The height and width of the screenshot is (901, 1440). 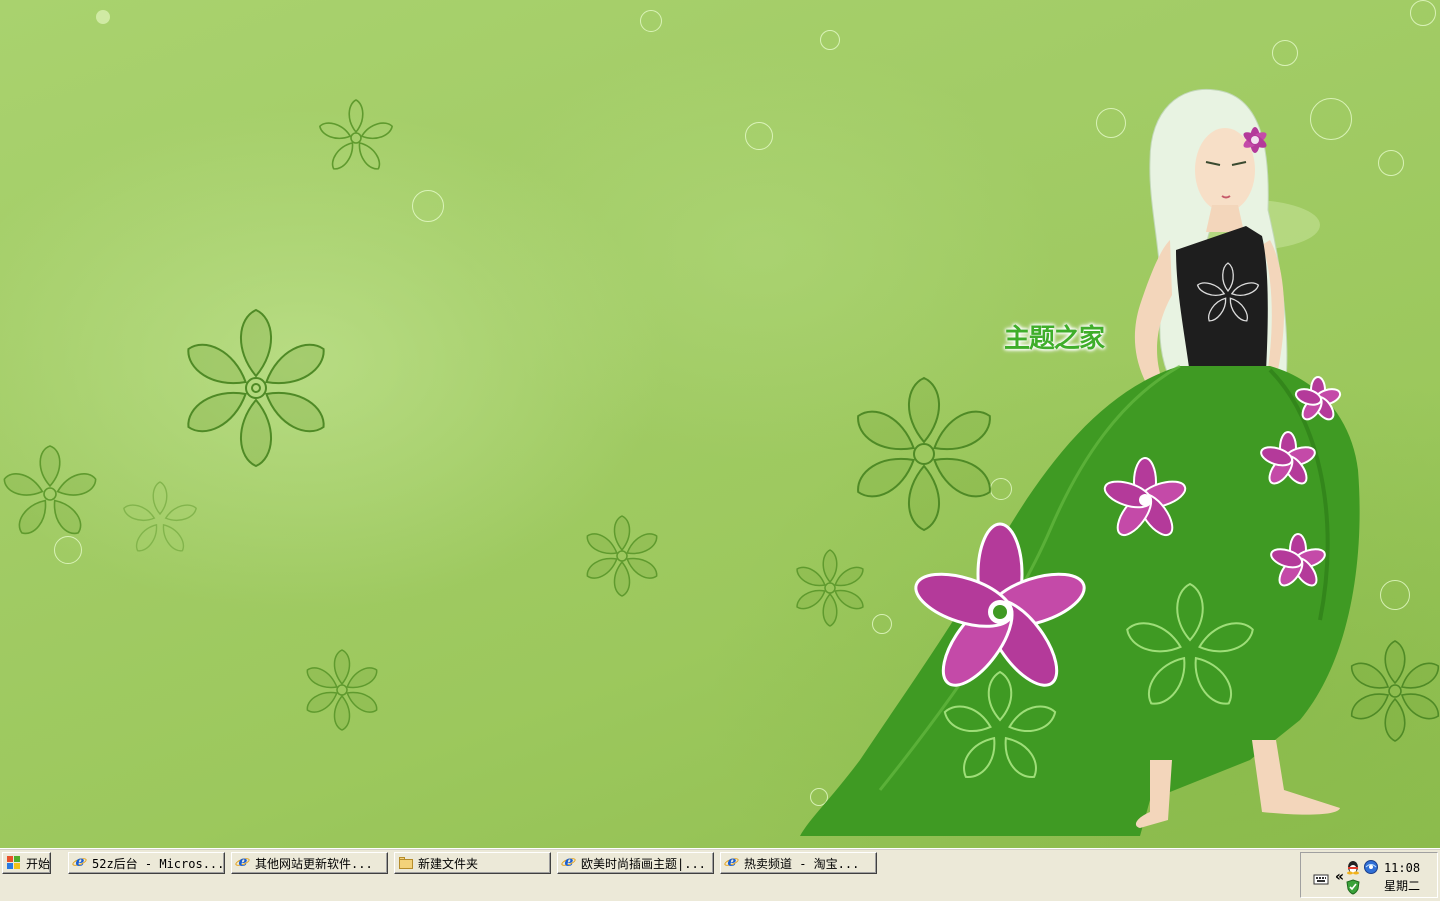 What do you see at coordinates (1401, 886) in the screenshot?
I see `clock-day: 星期二` at bounding box center [1401, 886].